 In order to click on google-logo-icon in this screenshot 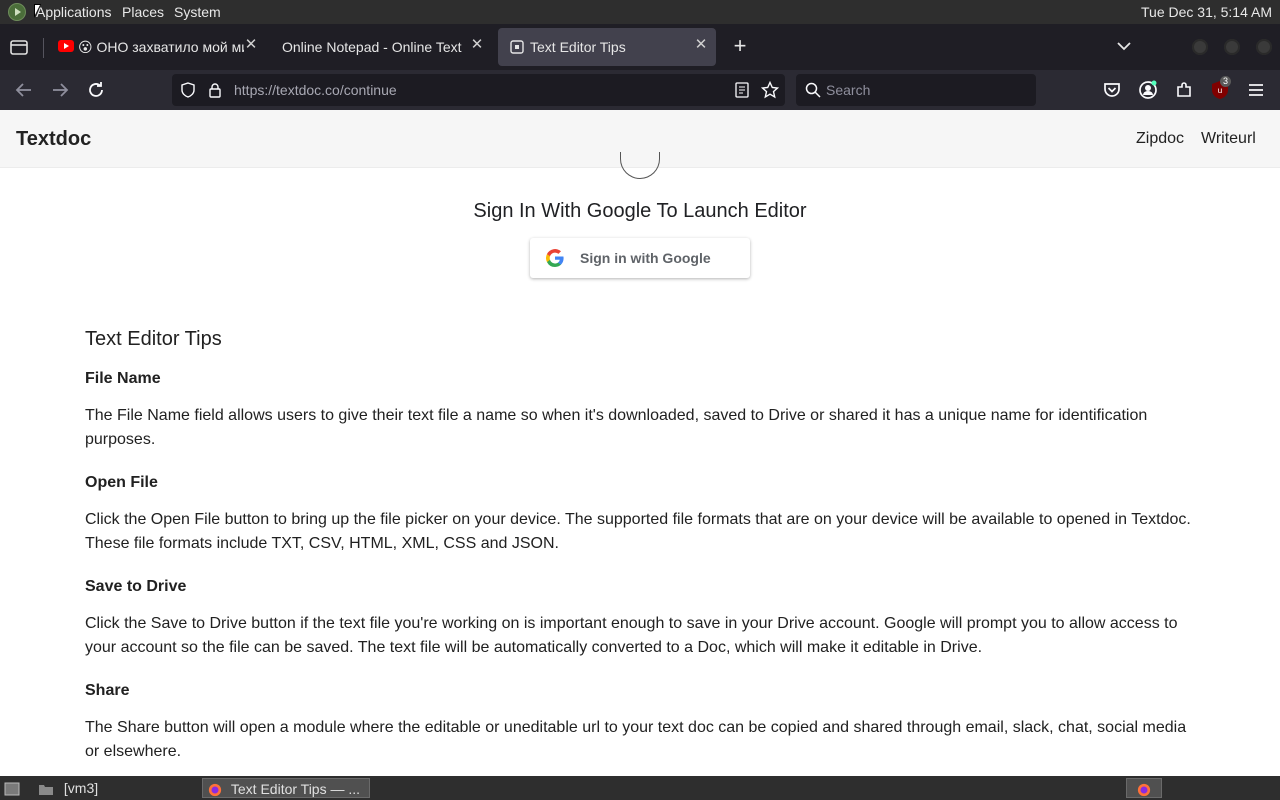, I will do `click(555, 258)`.